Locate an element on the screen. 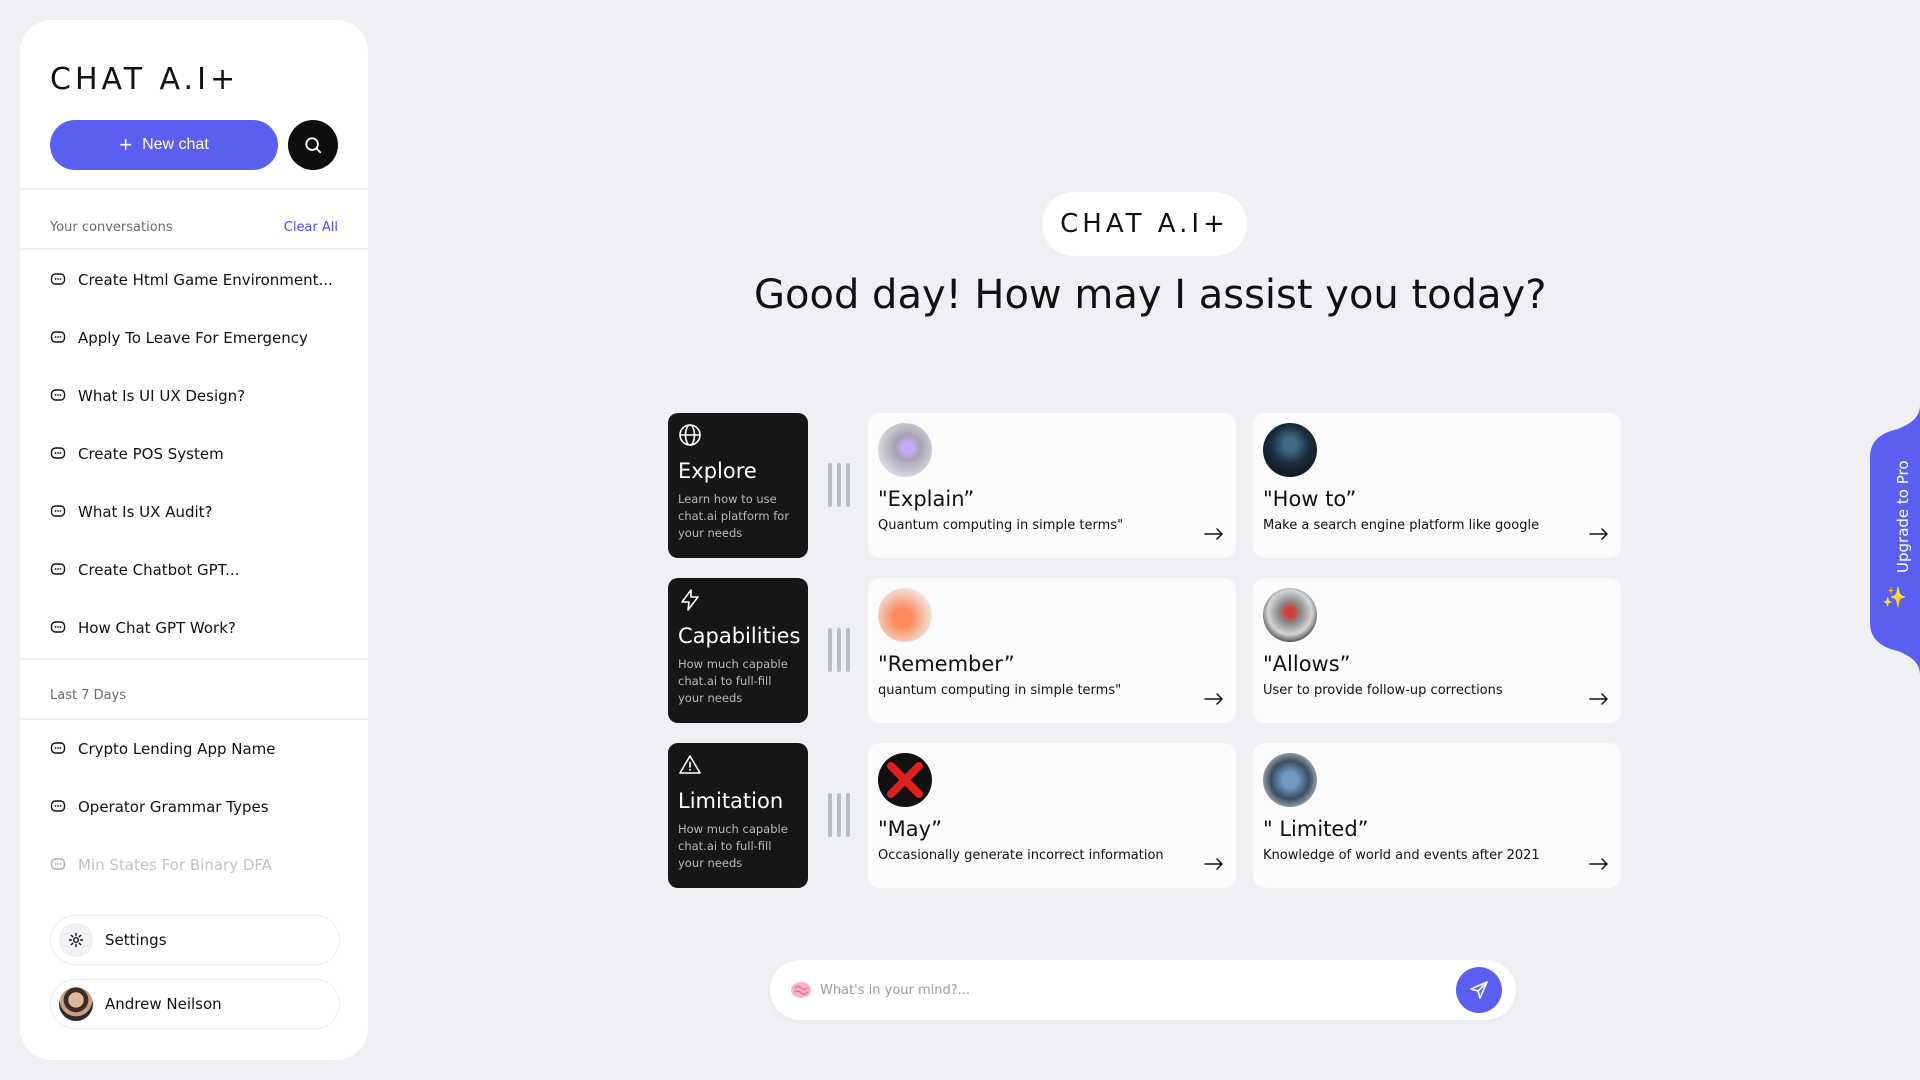  clear-all-link: Clear All is located at coordinates (311, 227).